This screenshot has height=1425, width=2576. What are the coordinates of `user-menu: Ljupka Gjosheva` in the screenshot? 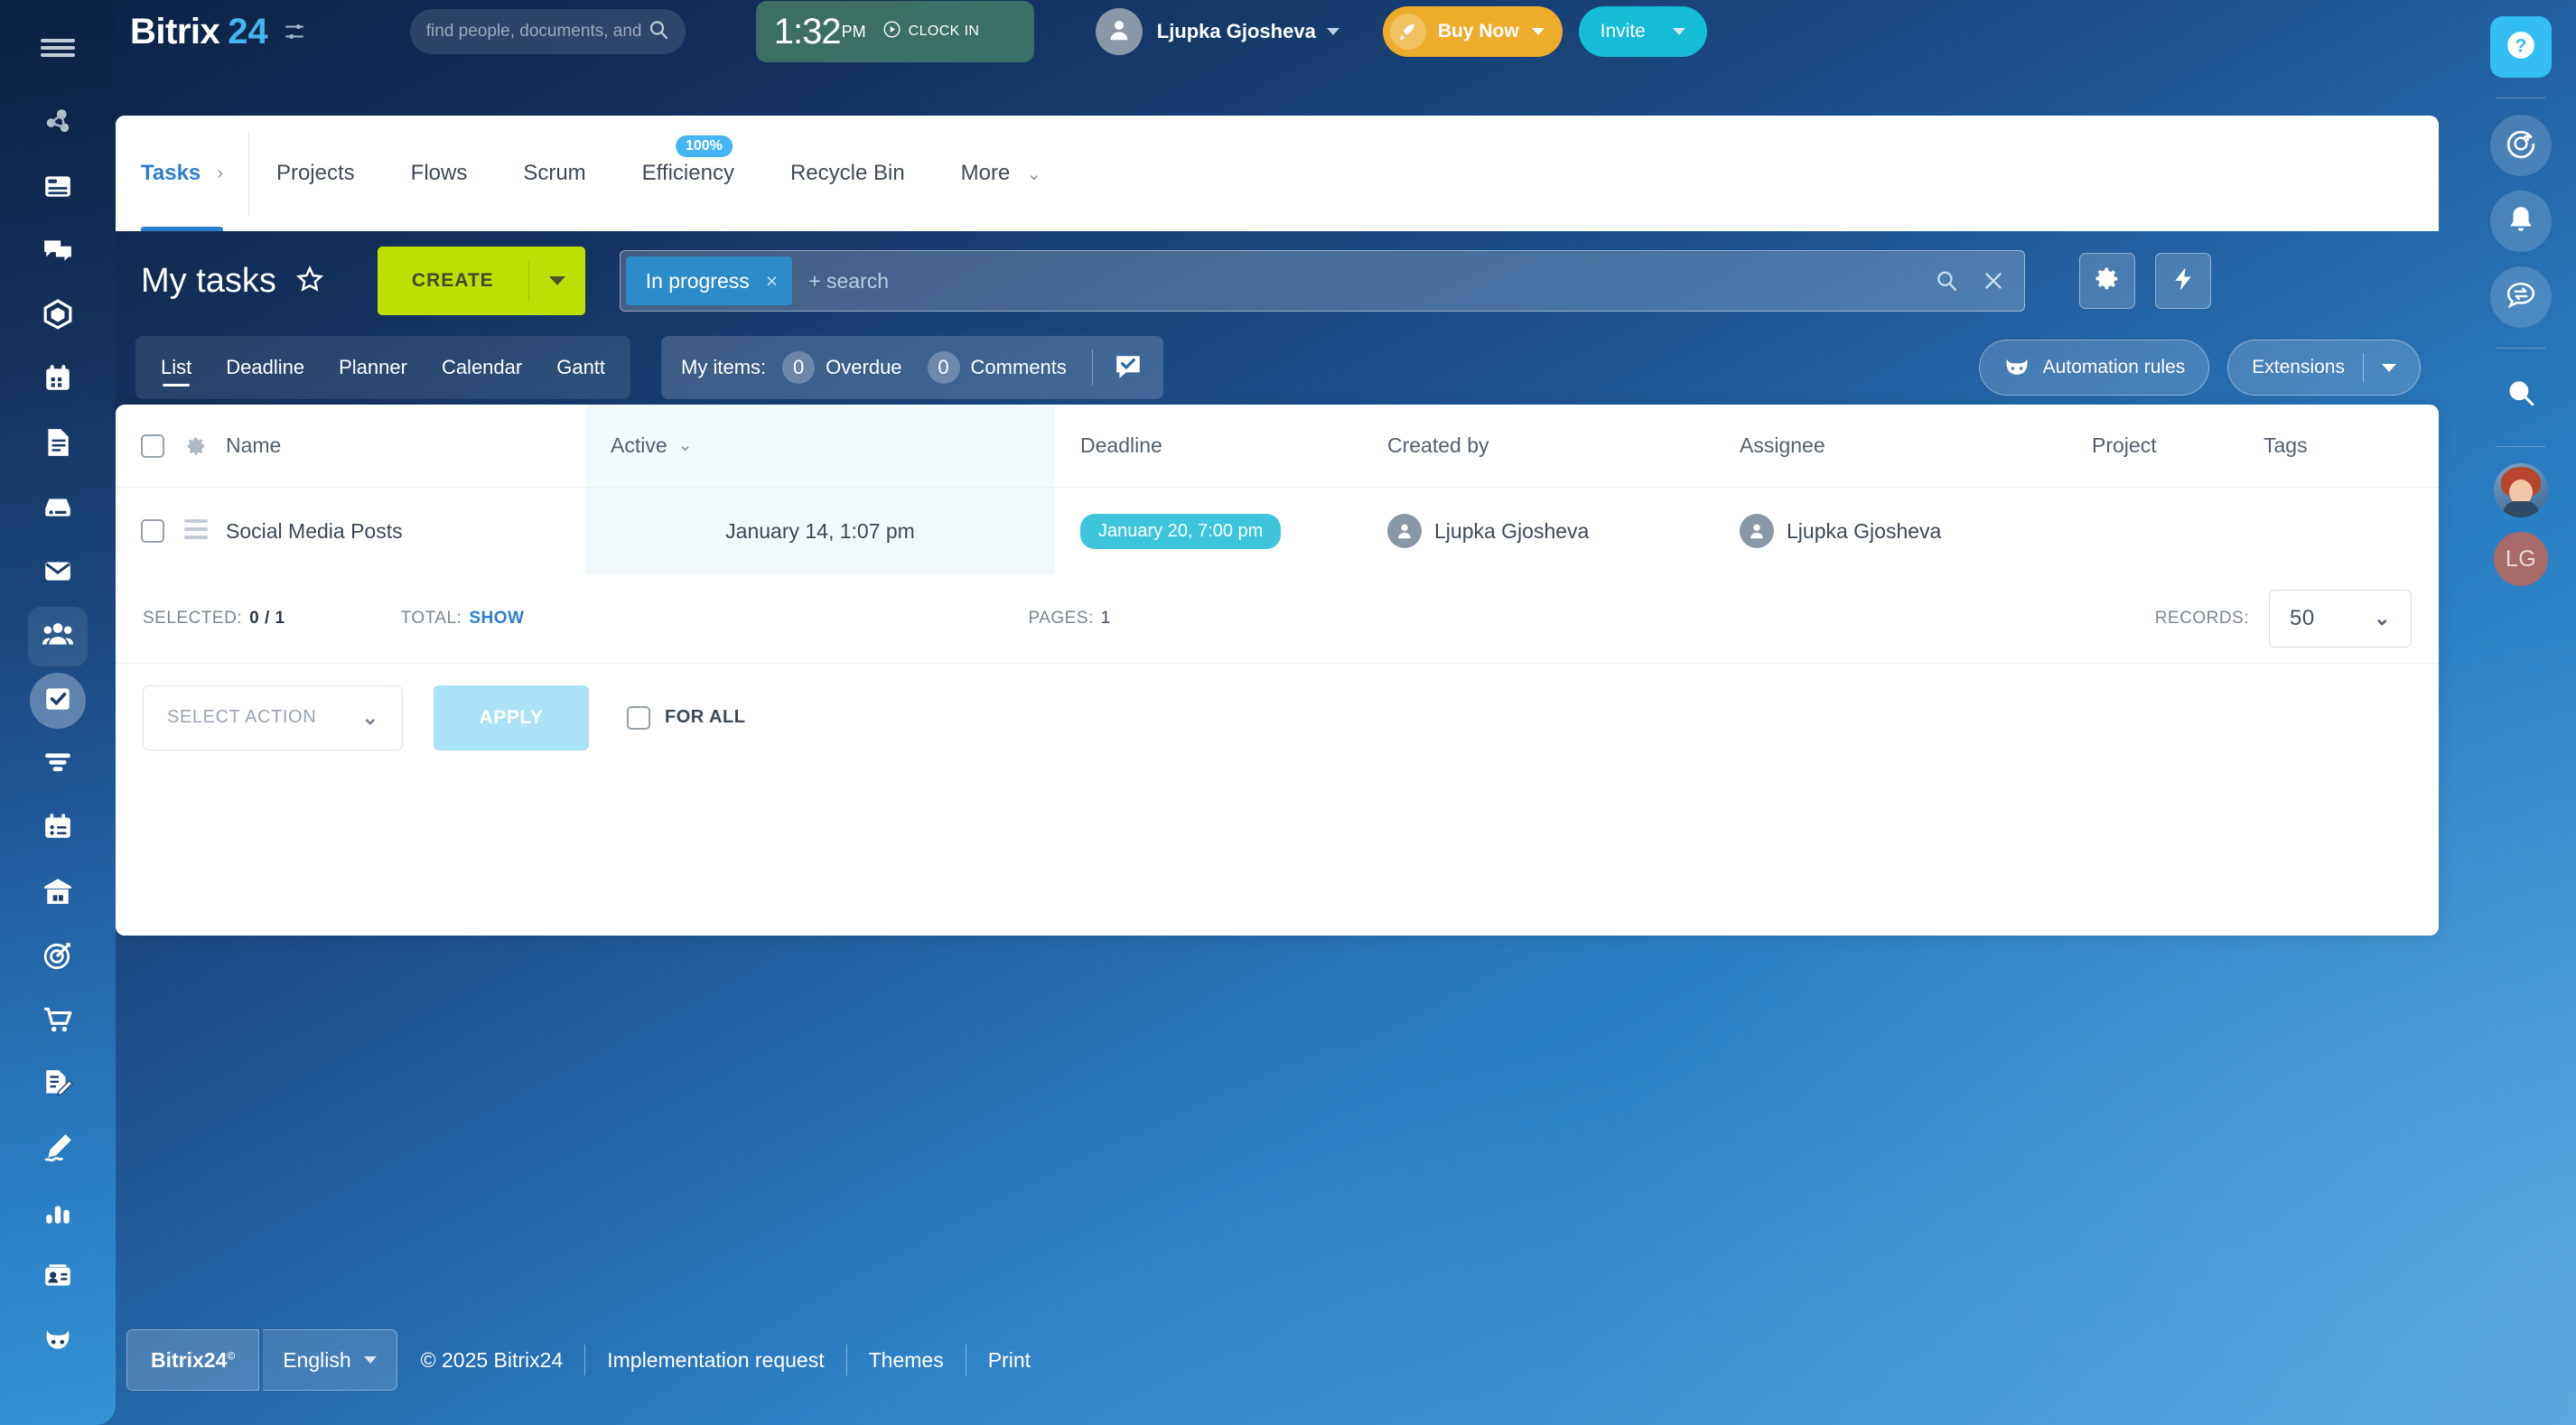 It's located at (1217, 31).